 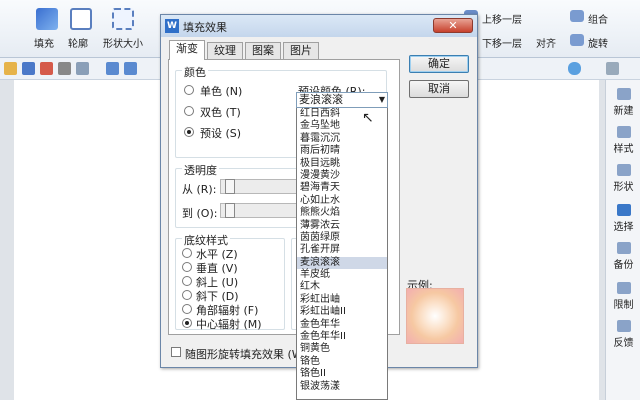 I want to click on panel-backup-label: 备份, so click(x=623, y=265).